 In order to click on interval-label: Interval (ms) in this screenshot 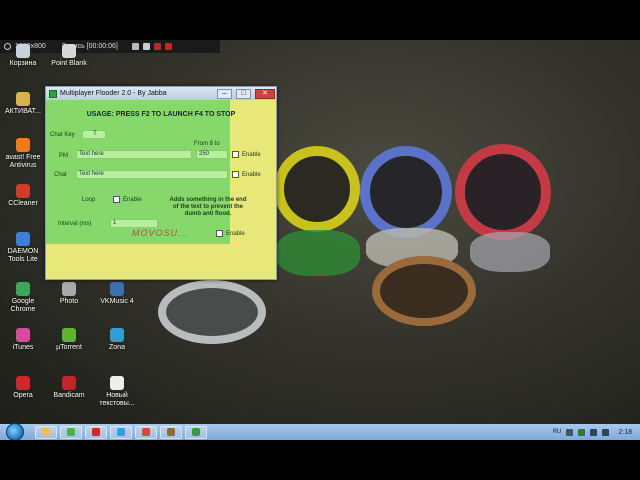, I will do `click(75, 224)`.